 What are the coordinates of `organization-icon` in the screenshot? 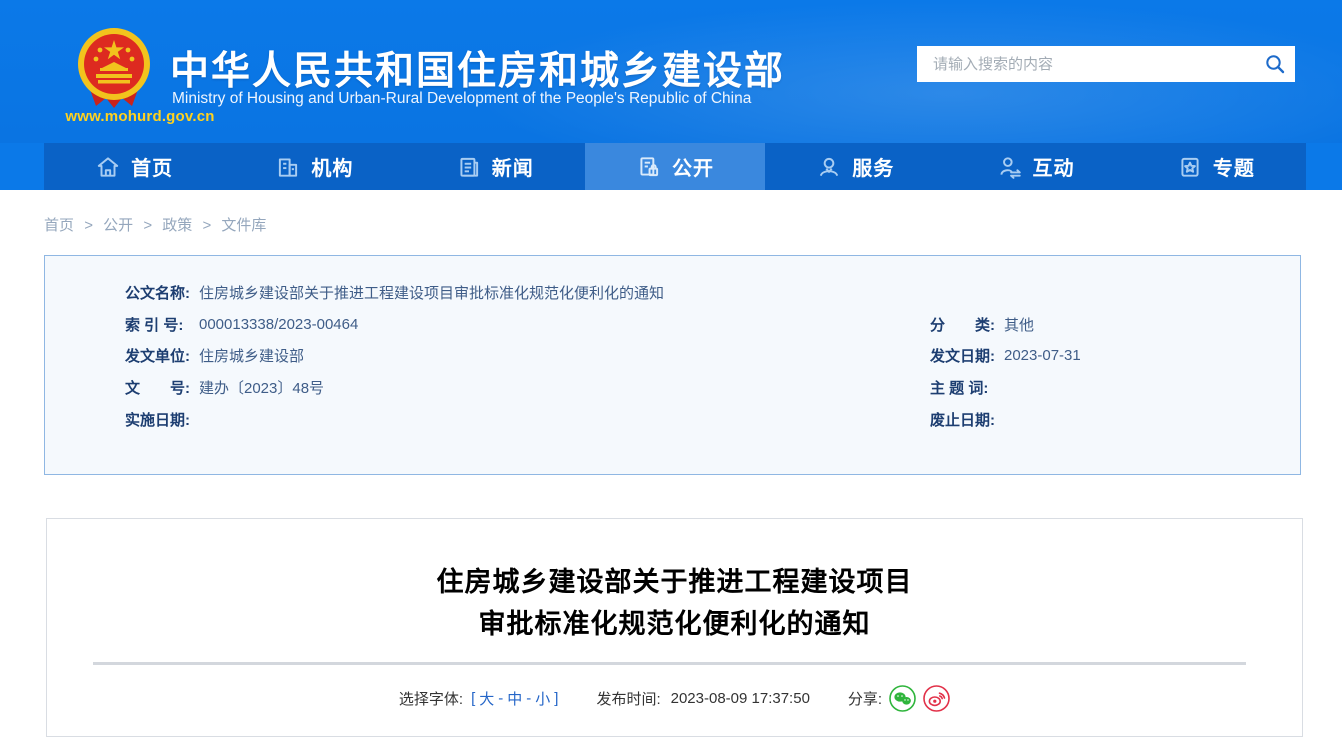 It's located at (288, 167).